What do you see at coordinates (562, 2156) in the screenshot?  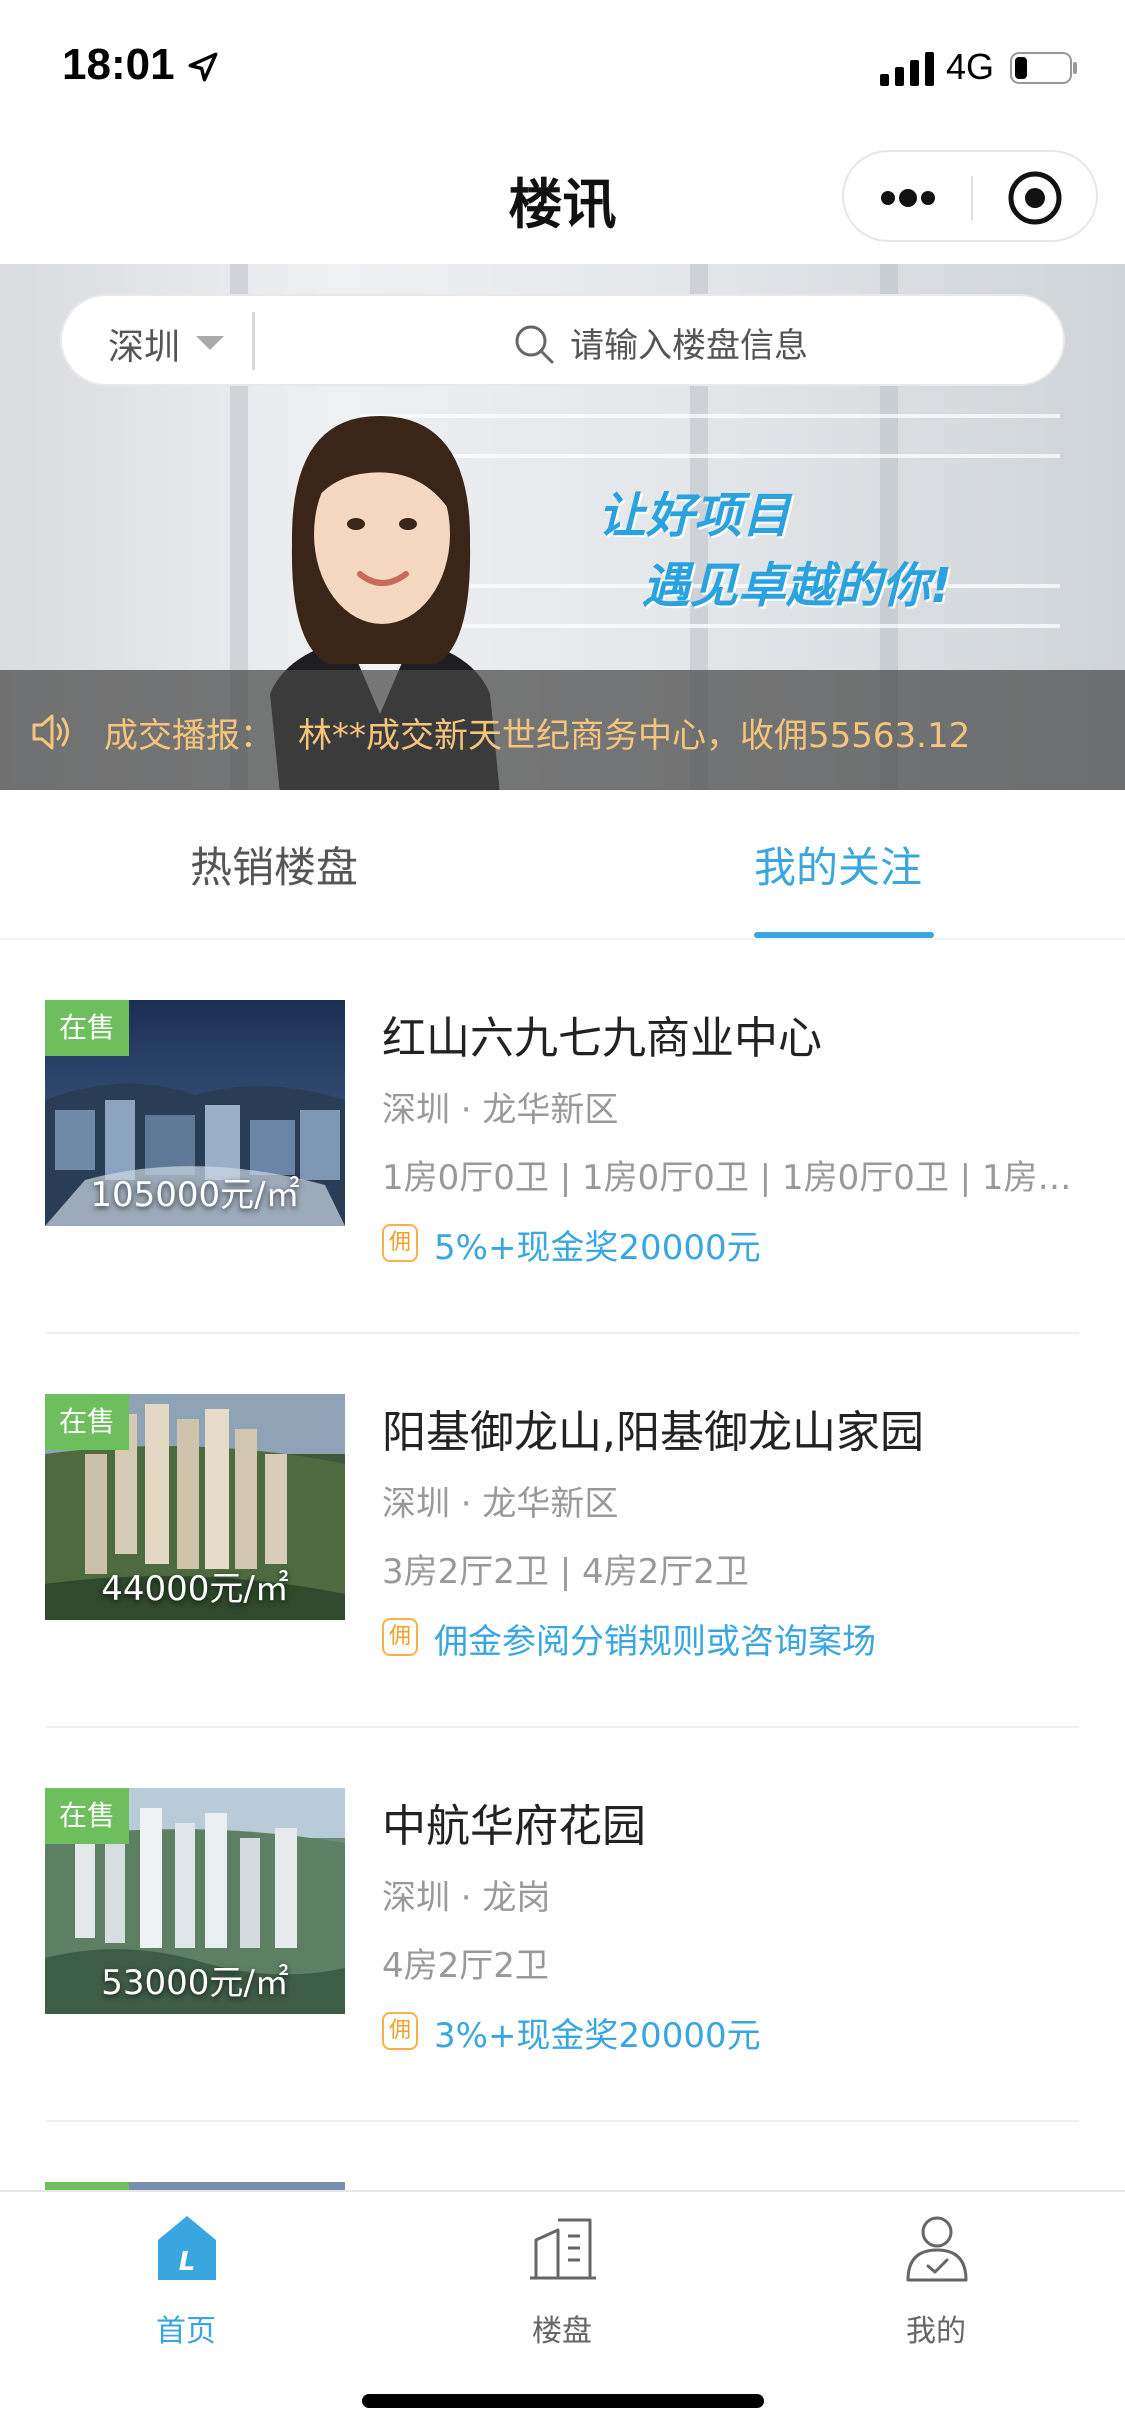 I see `list-item` at bounding box center [562, 2156].